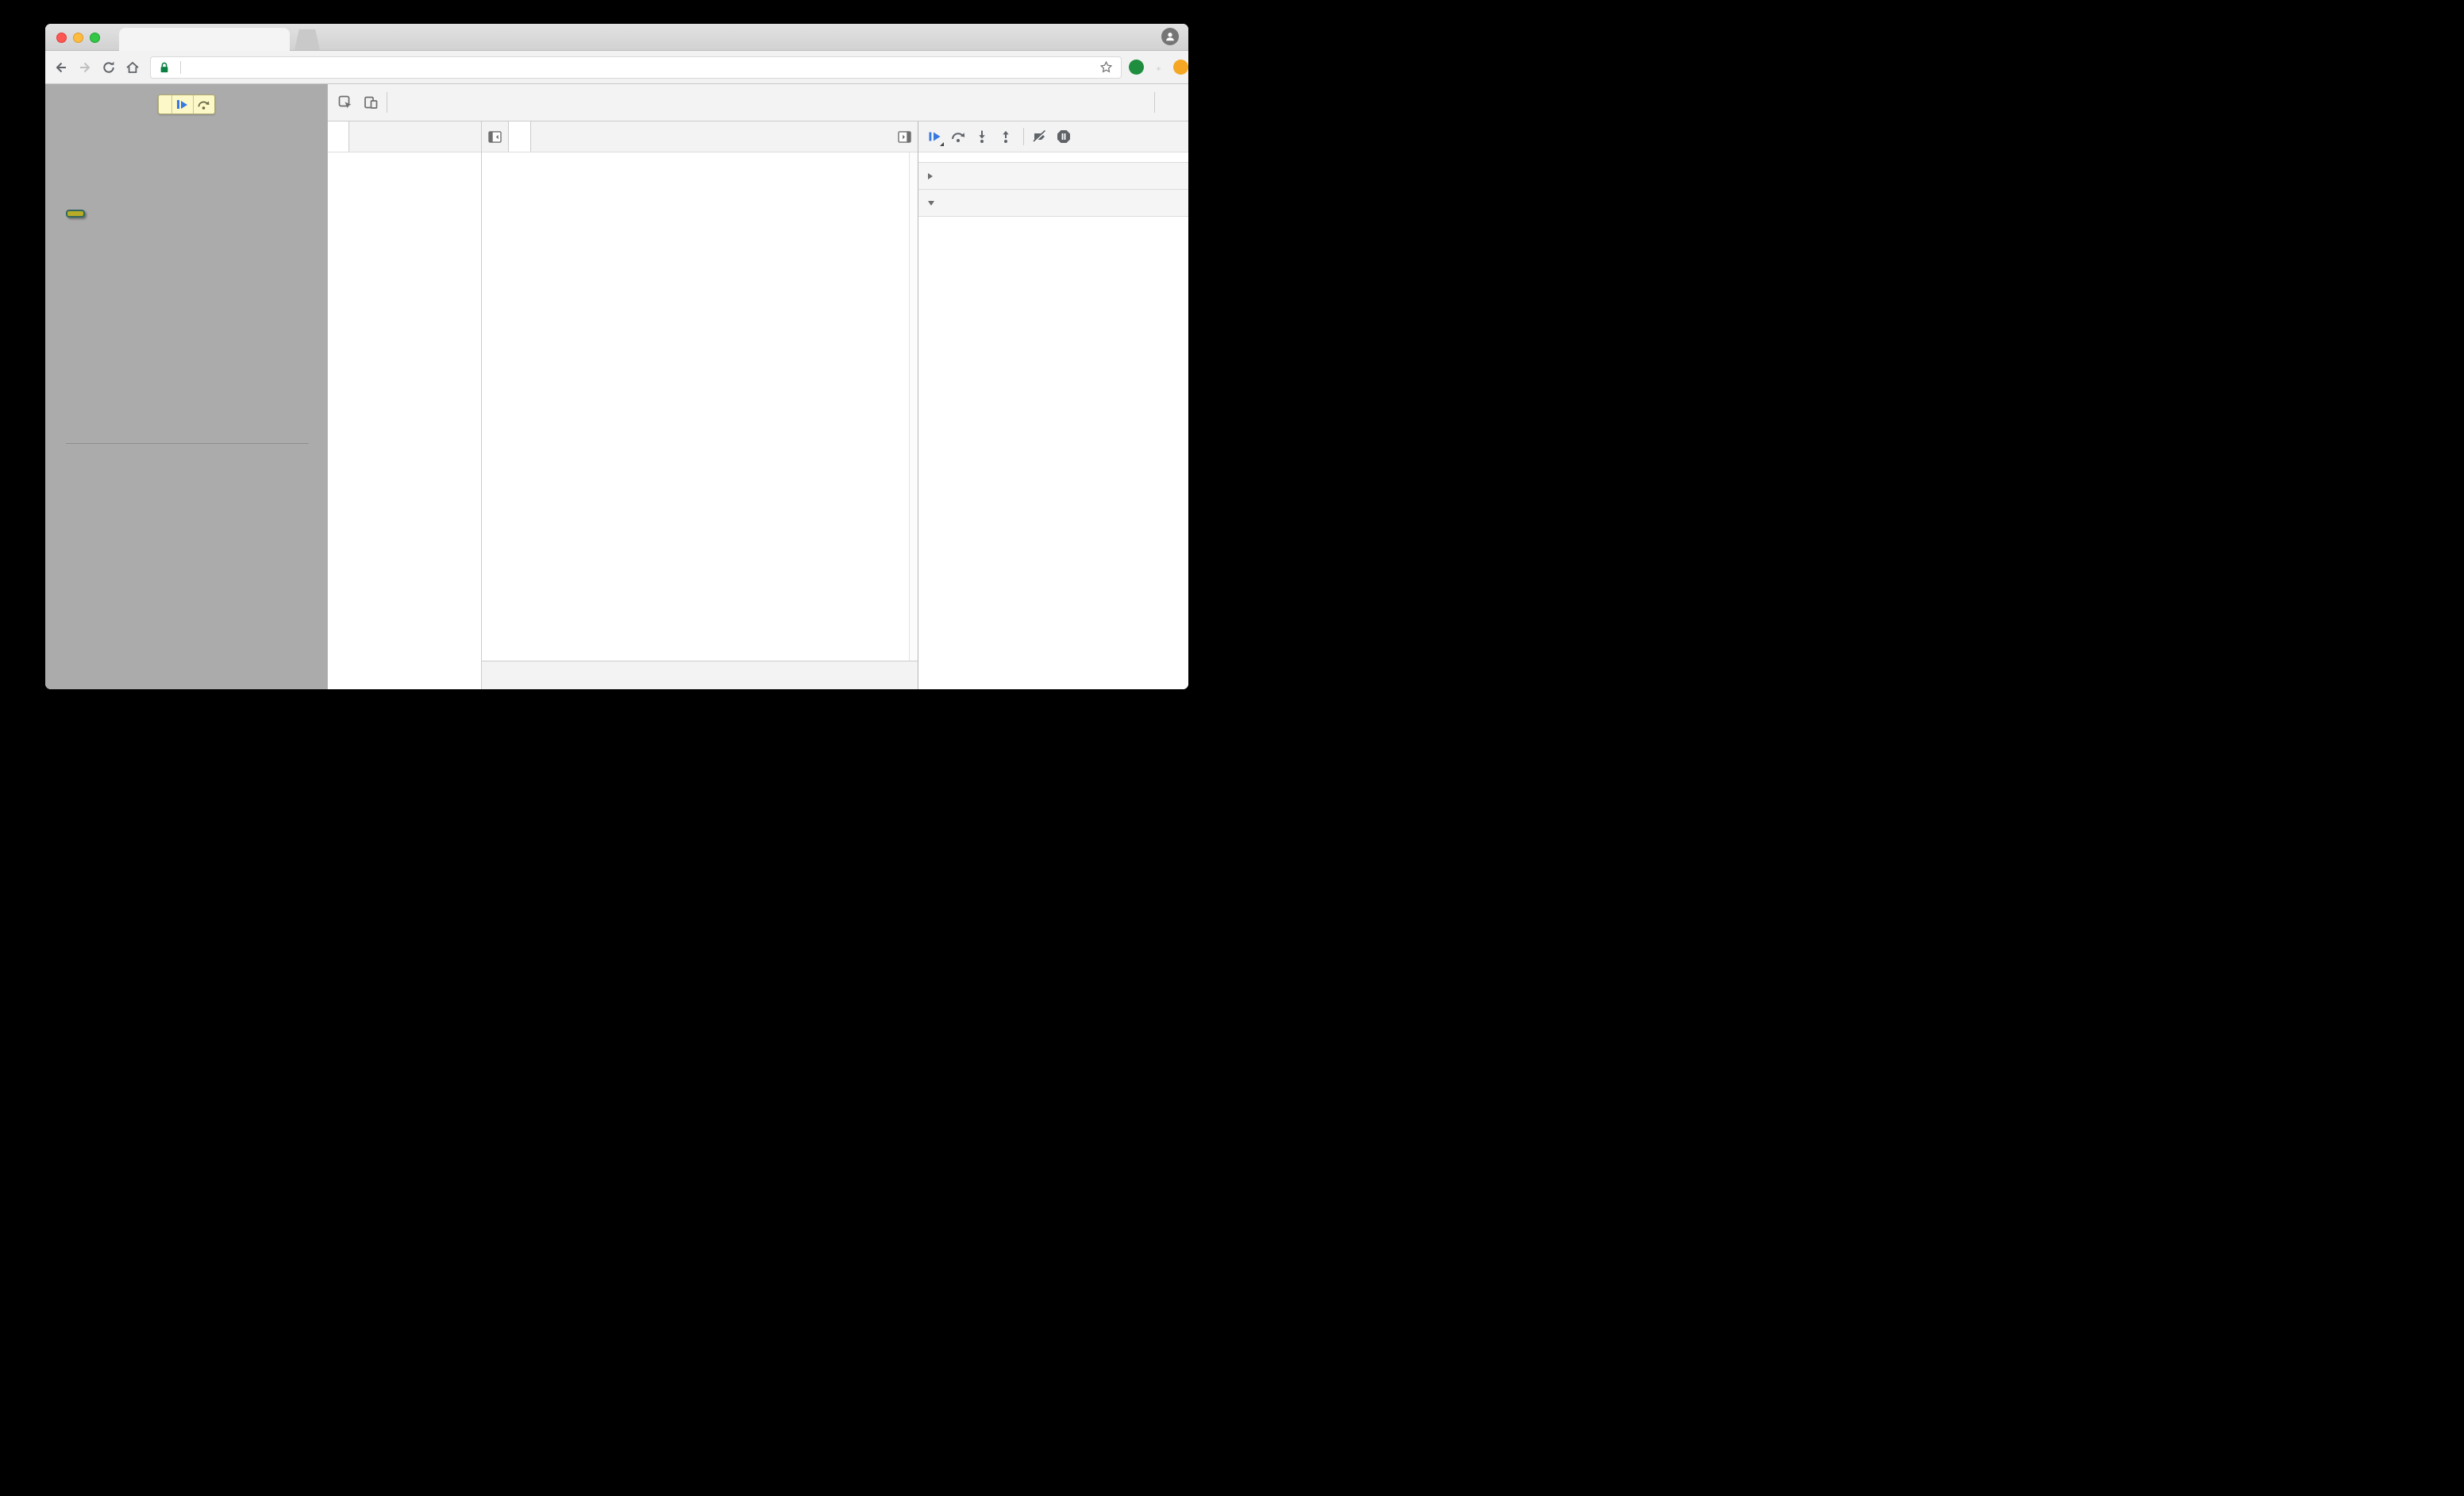  I want to click on step-out-icon, so click(1006, 136).